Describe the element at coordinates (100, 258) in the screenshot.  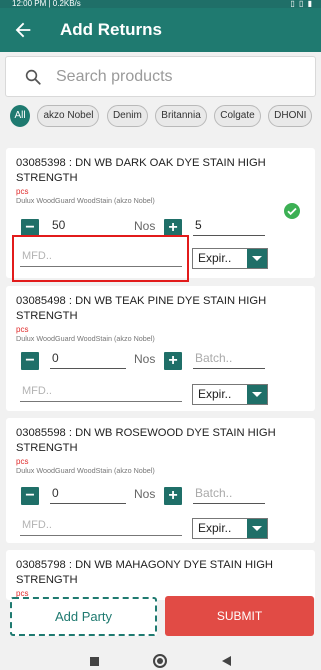
I see `highlight-box` at that location.